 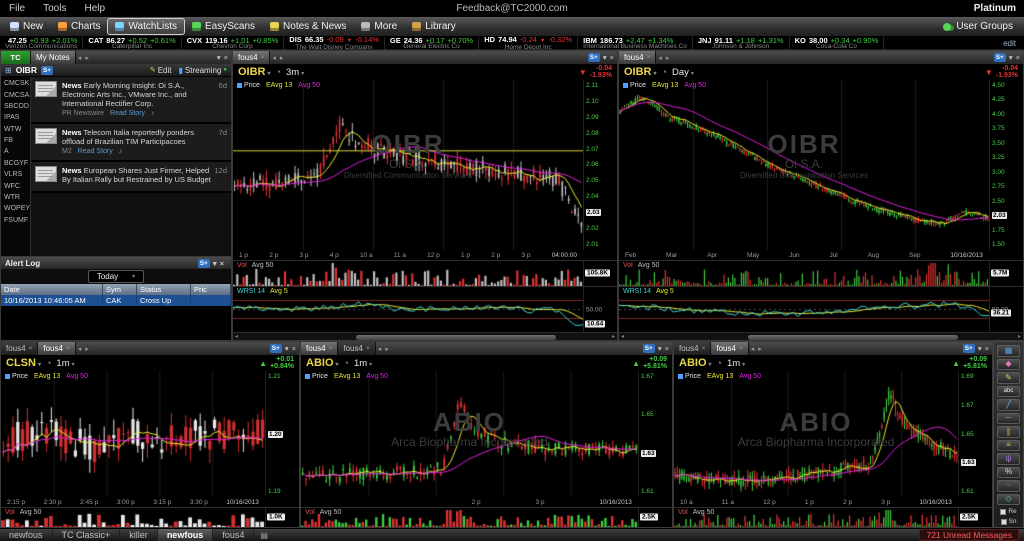 What do you see at coordinates (282, 517) in the screenshot?
I see `volume-axis: 1.0K` at bounding box center [282, 517].